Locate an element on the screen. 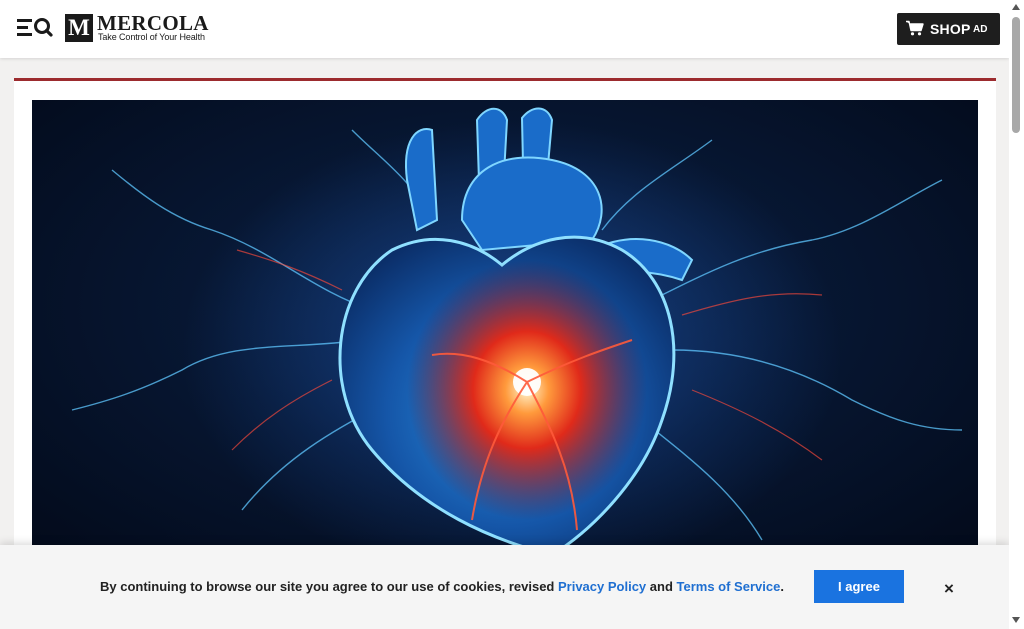 The width and height of the screenshot is (1024, 629). vertical-scrollbar is located at coordinates (1016, 314).